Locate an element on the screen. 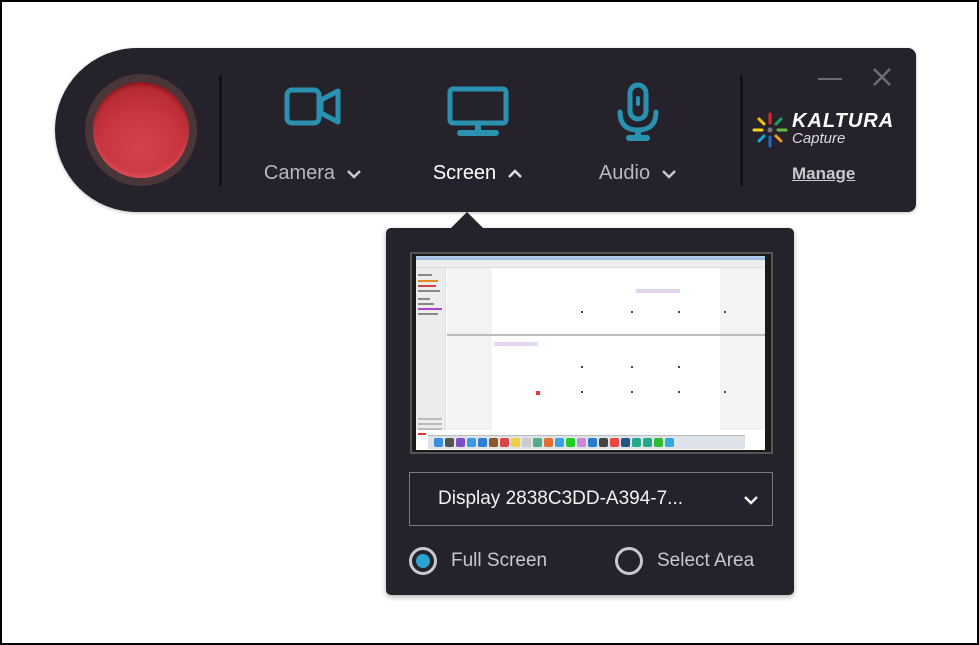  preview-sidebar is located at coordinates (431, 351).